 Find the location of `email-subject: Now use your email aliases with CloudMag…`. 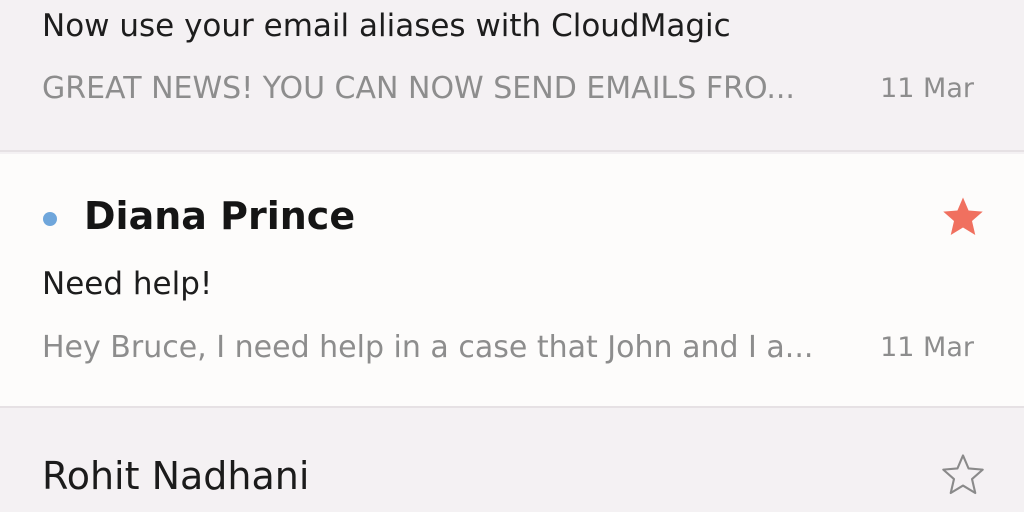

email-subject: Now use your email aliases with CloudMag… is located at coordinates (386, 26).